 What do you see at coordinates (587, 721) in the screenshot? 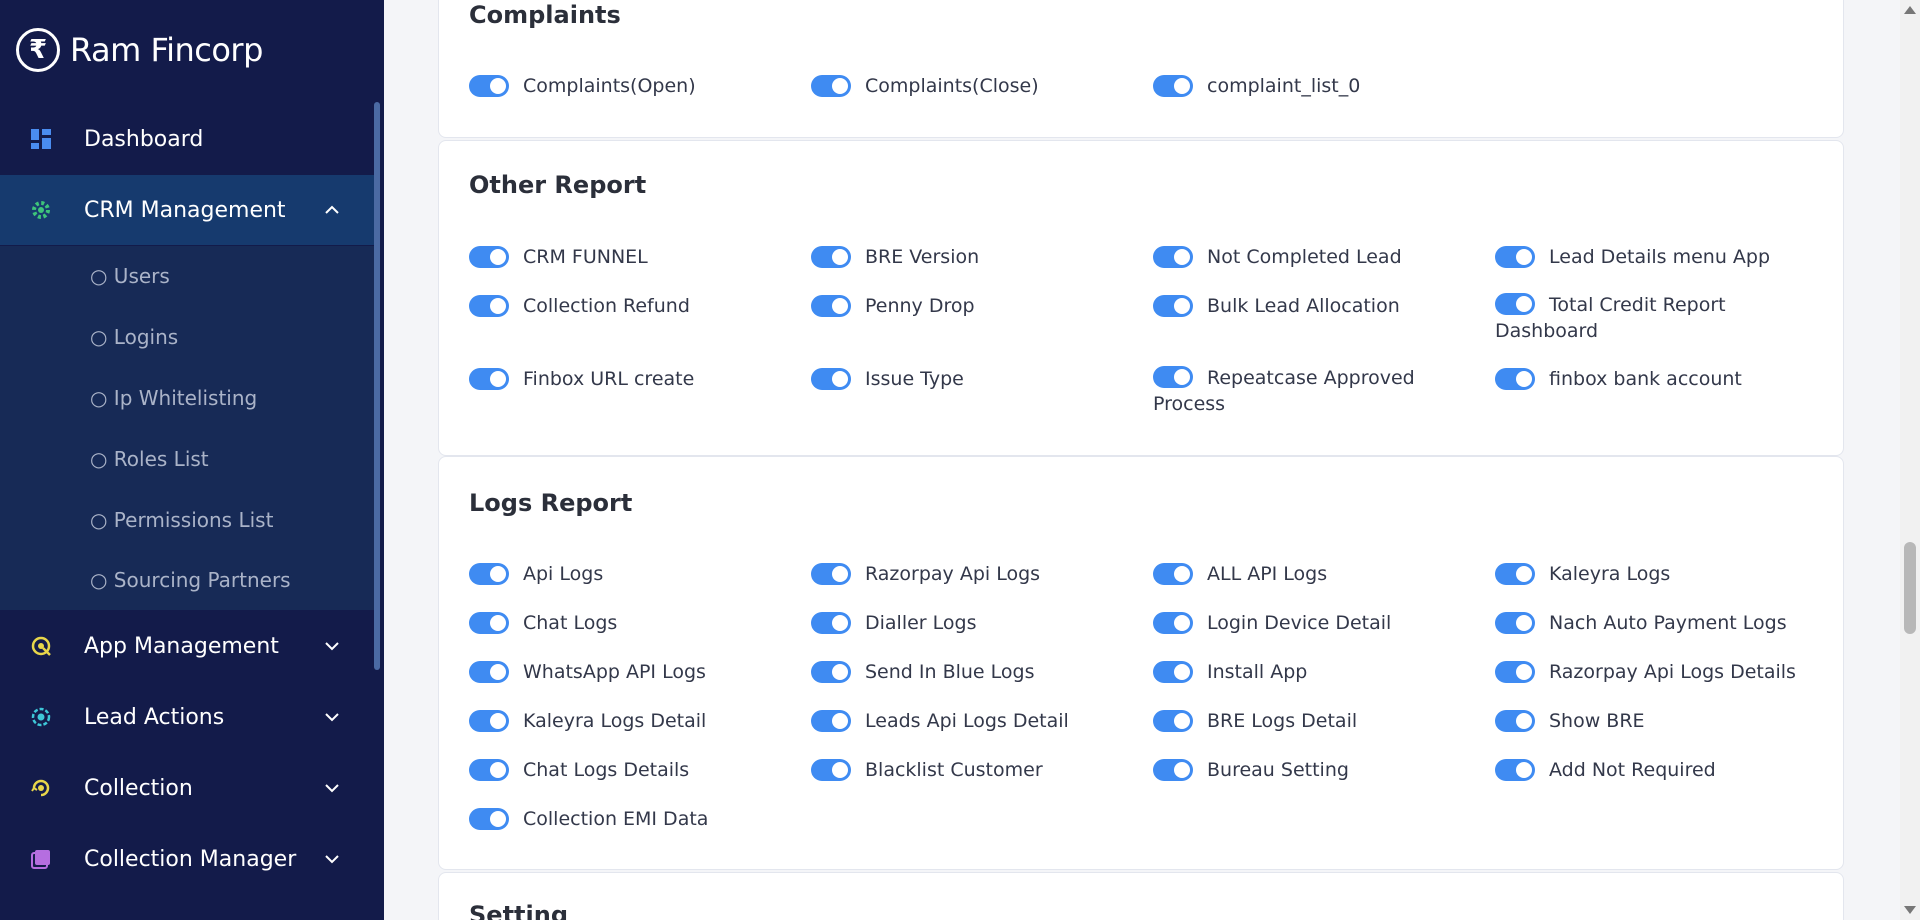
I see `permission-toggle-item: Kaleyra Logs Detail` at bounding box center [587, 721].